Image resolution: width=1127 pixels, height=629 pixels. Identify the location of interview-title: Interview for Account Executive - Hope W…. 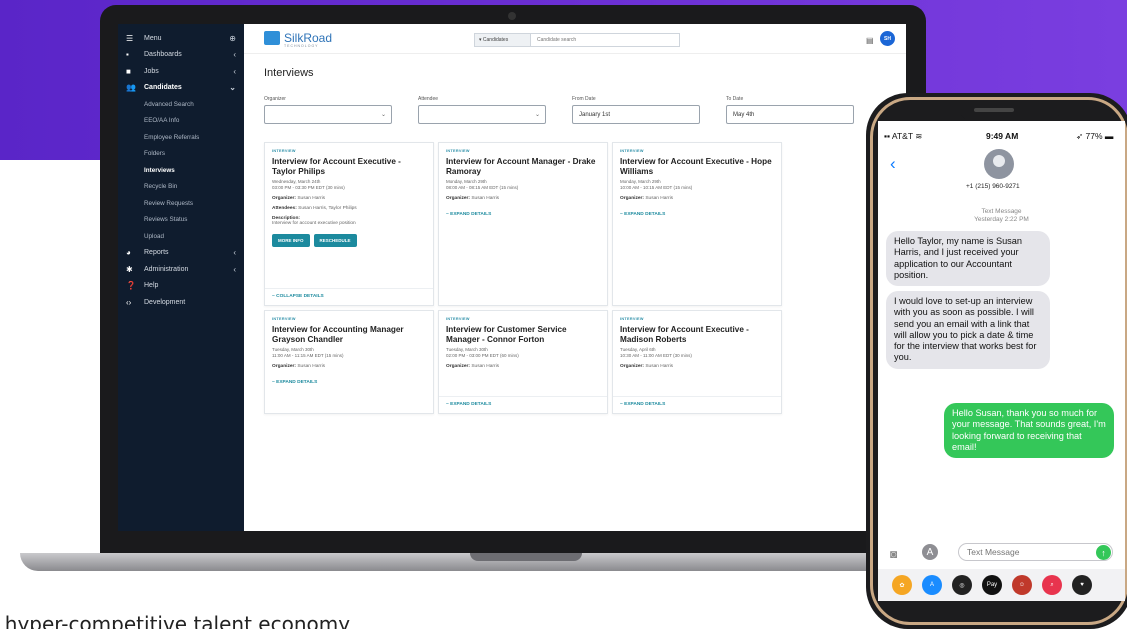
(696, 166).